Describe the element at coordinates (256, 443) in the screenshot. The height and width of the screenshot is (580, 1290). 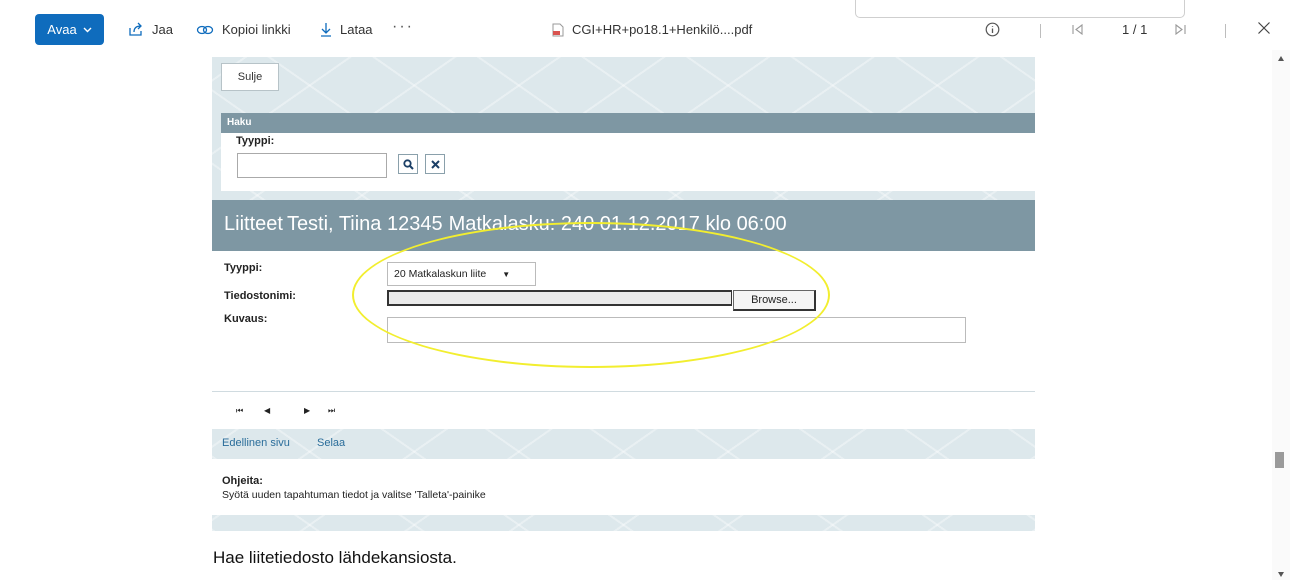
I see `previous-page-link: Edellinen sivu` at that location.